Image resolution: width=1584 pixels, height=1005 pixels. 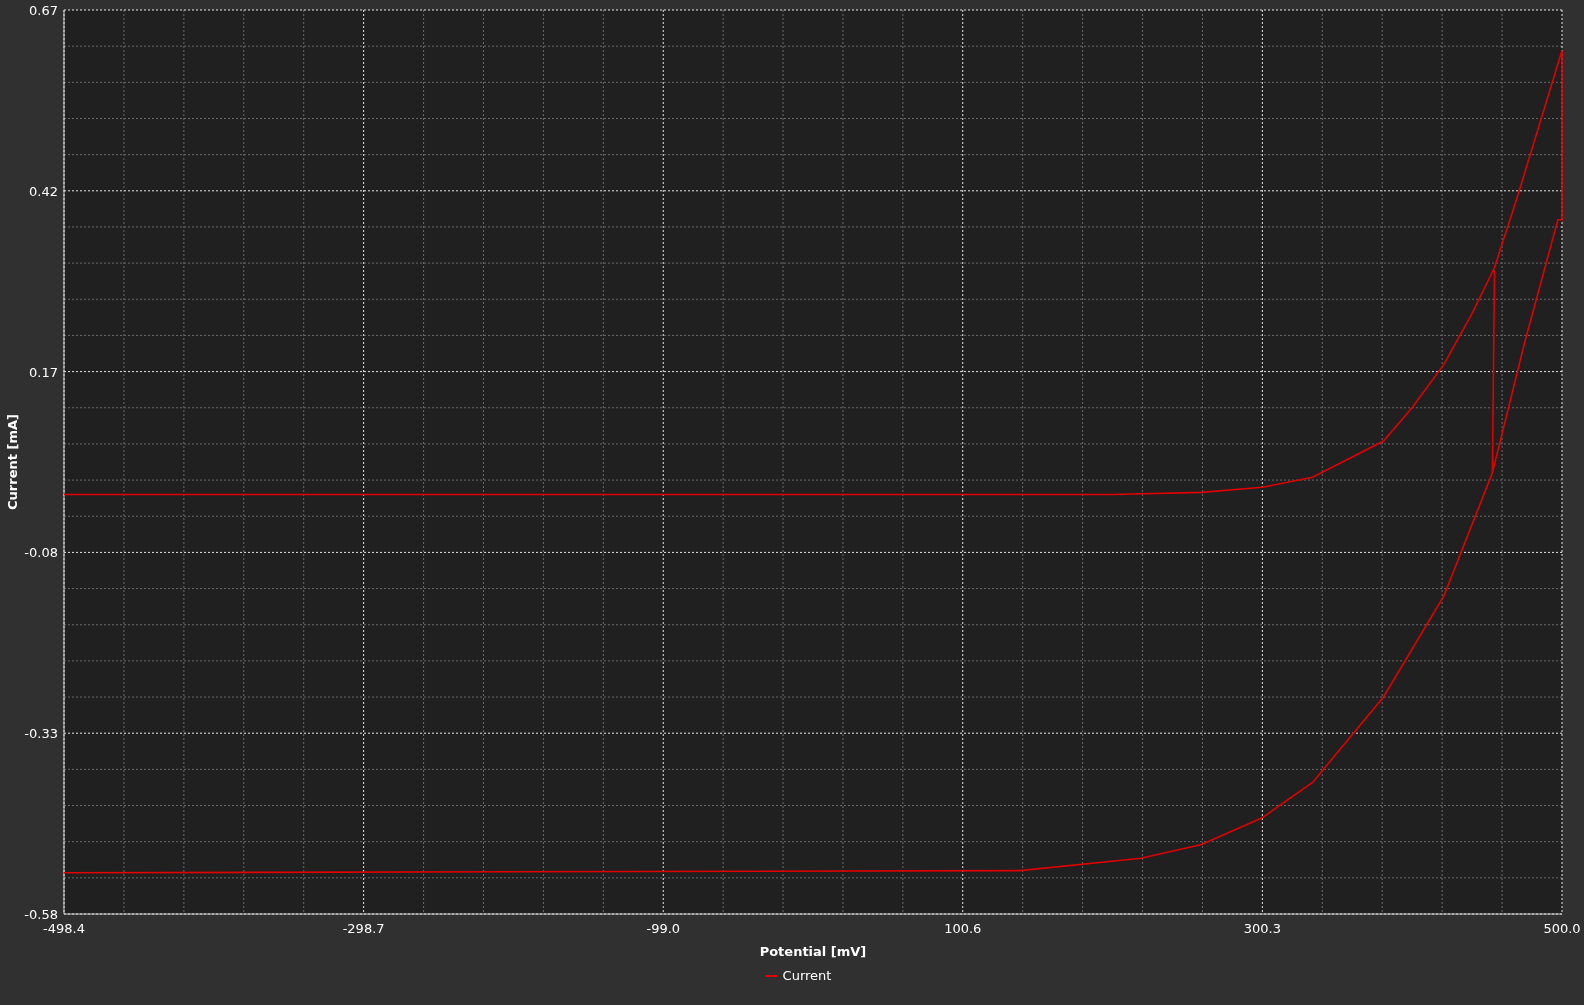 I want to click on x-tick-label: -498.4, so click(x=64, y=928).